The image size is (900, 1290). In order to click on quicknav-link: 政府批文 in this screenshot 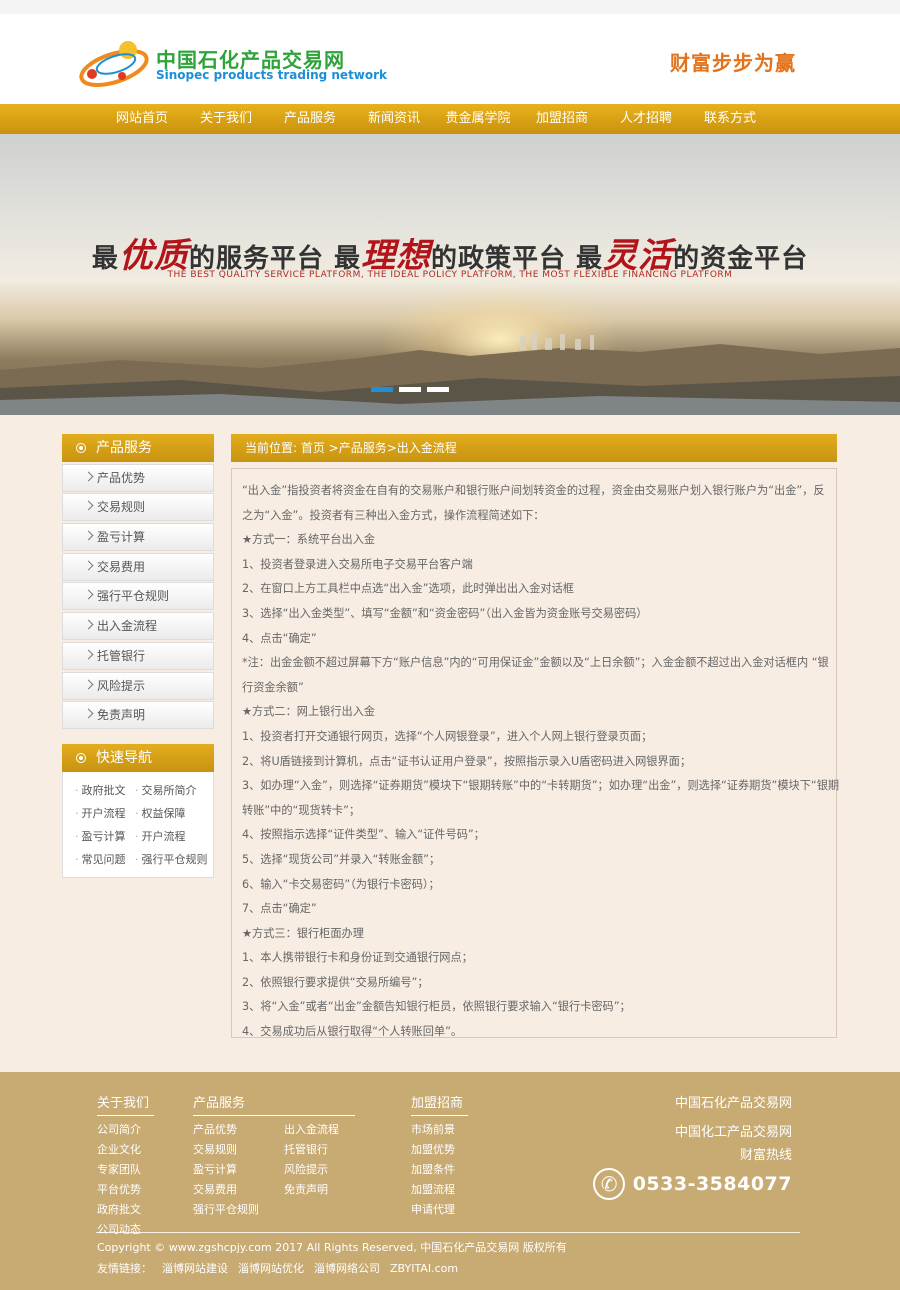, I will do `click(105, 790)`.